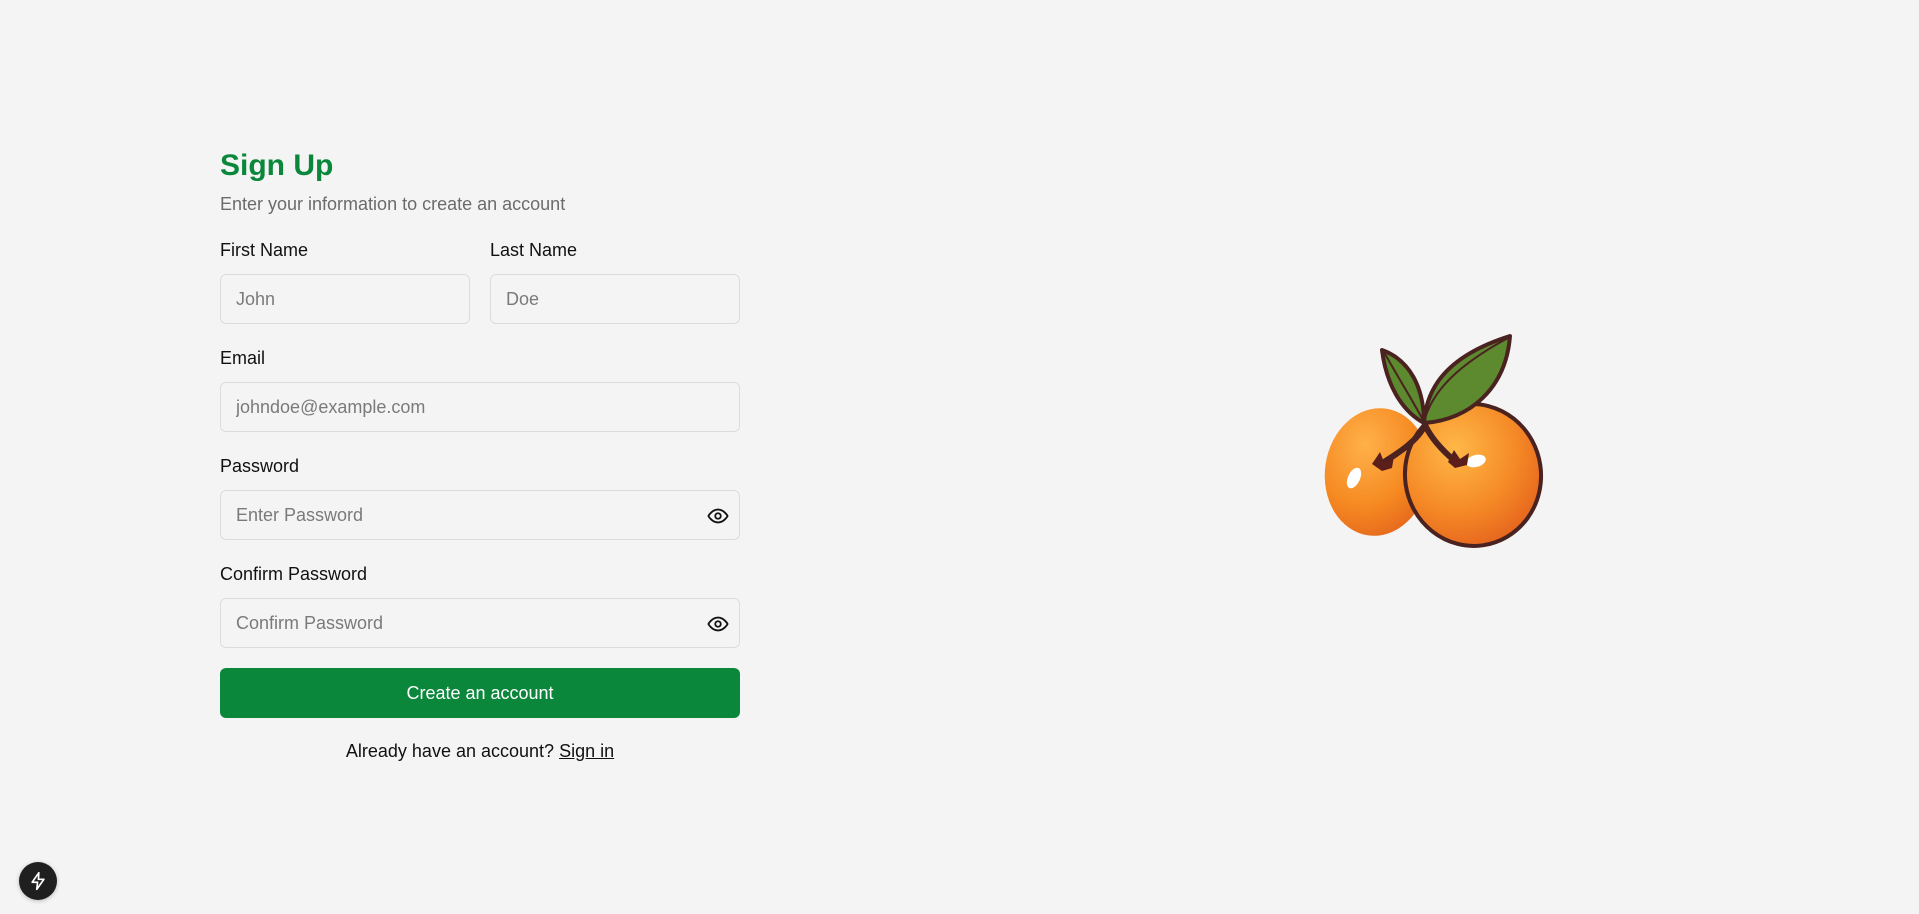  I want to click on name-row: First Name Last Name, so click(480, 282).